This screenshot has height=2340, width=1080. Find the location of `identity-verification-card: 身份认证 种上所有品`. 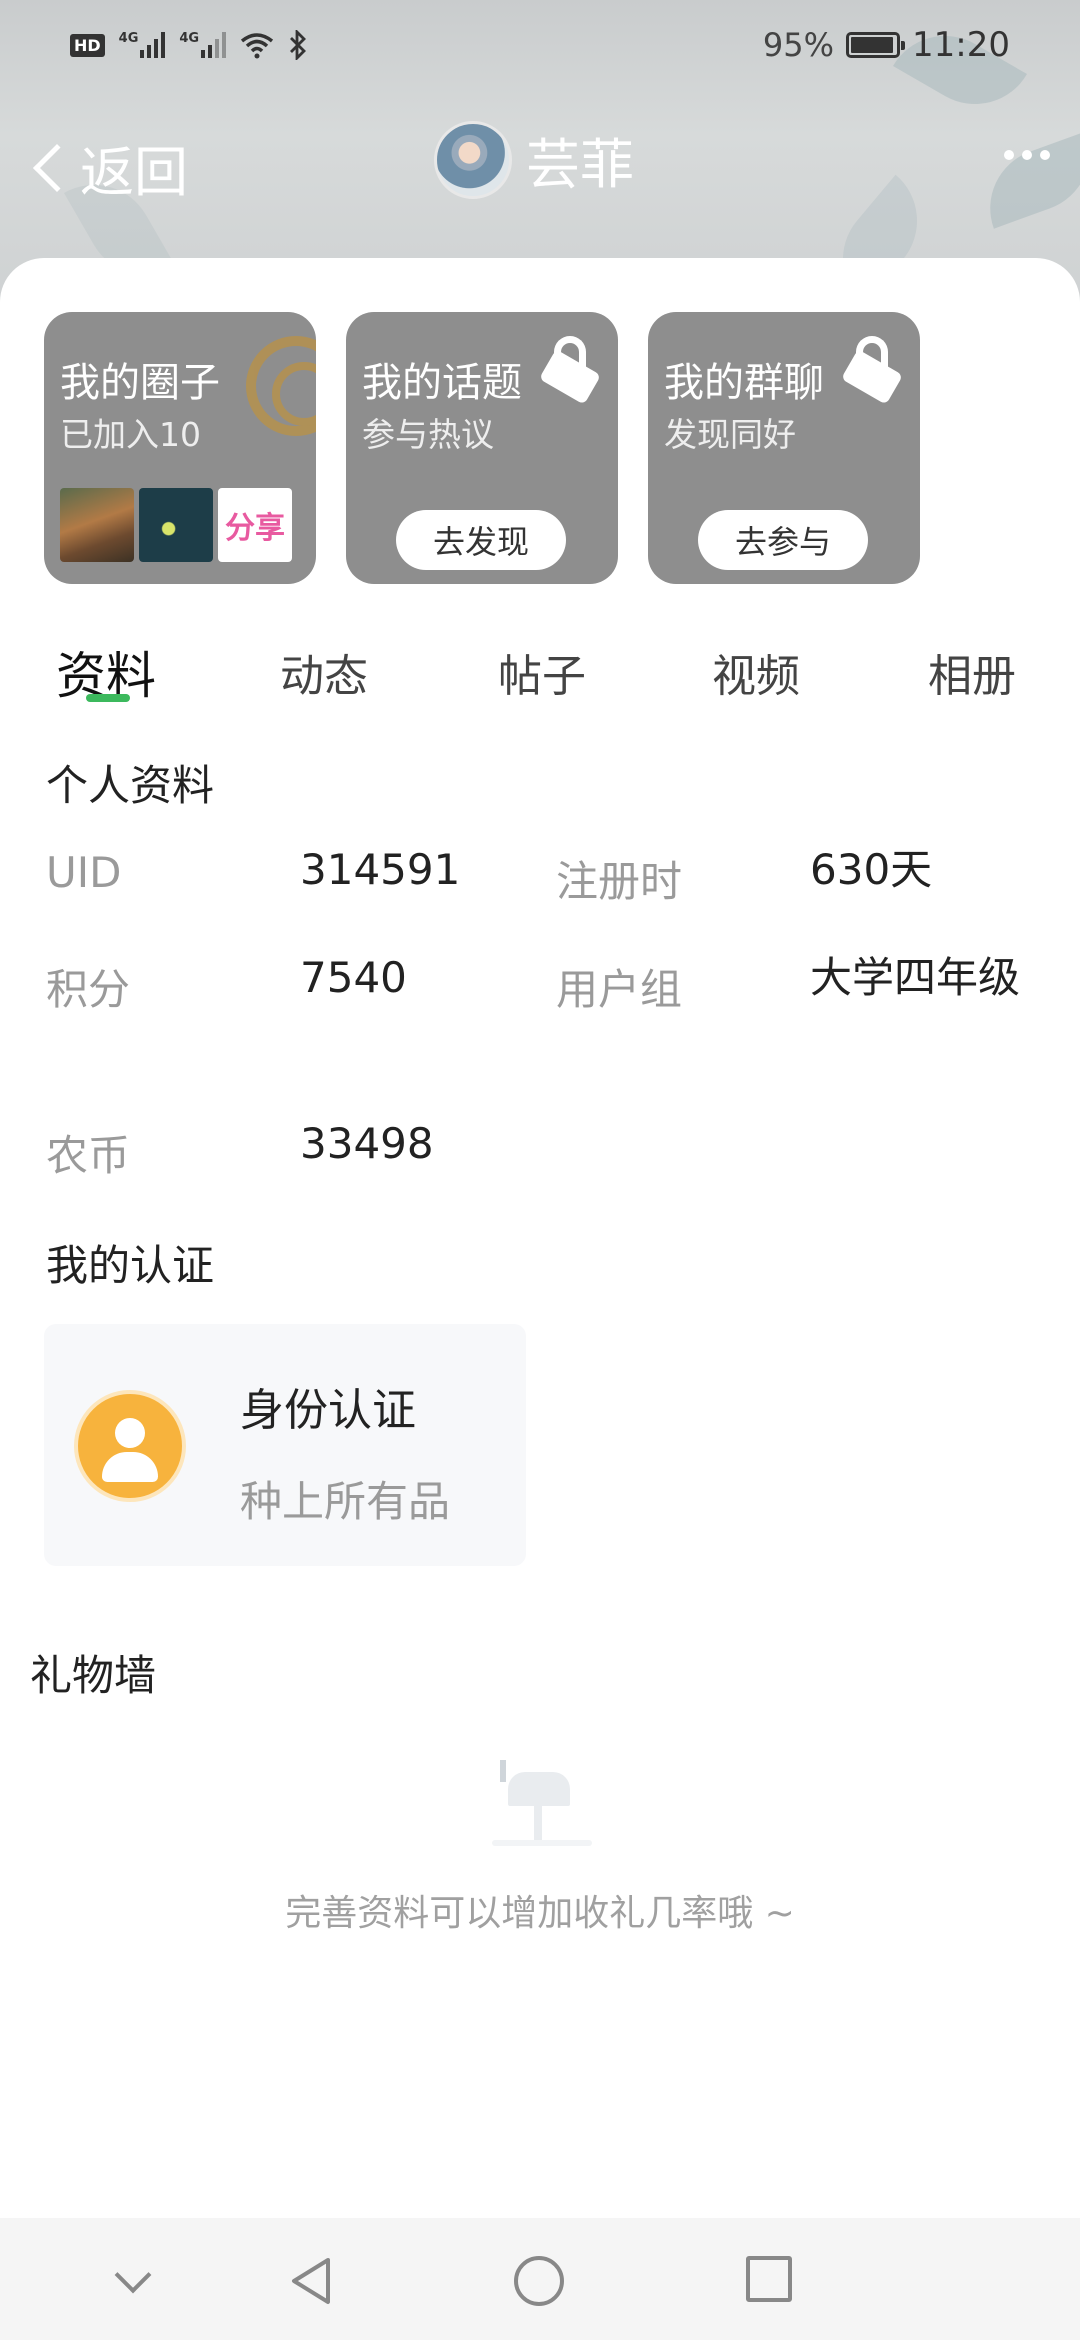

identity-verification-card: 身份认证 种上所有品 is located at coordinates (285, 1445).